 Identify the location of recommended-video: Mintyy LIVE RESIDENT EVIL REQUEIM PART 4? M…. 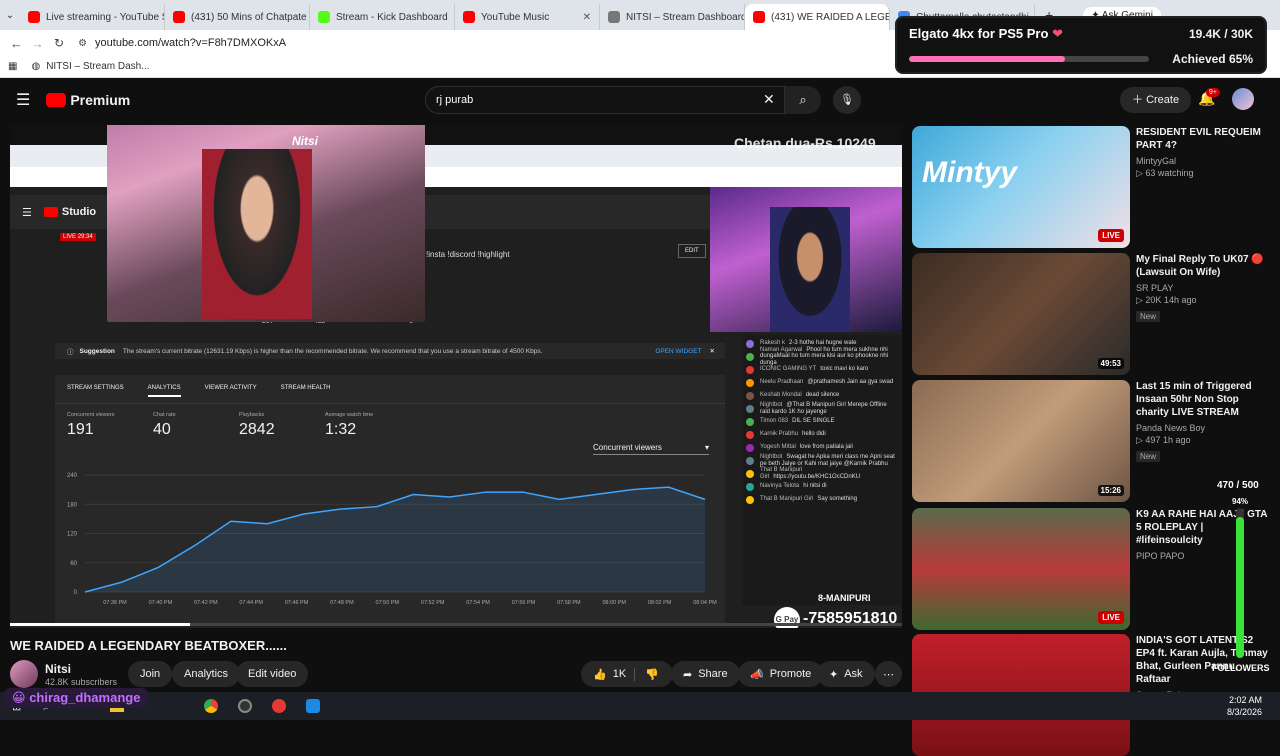
(1092, 187).